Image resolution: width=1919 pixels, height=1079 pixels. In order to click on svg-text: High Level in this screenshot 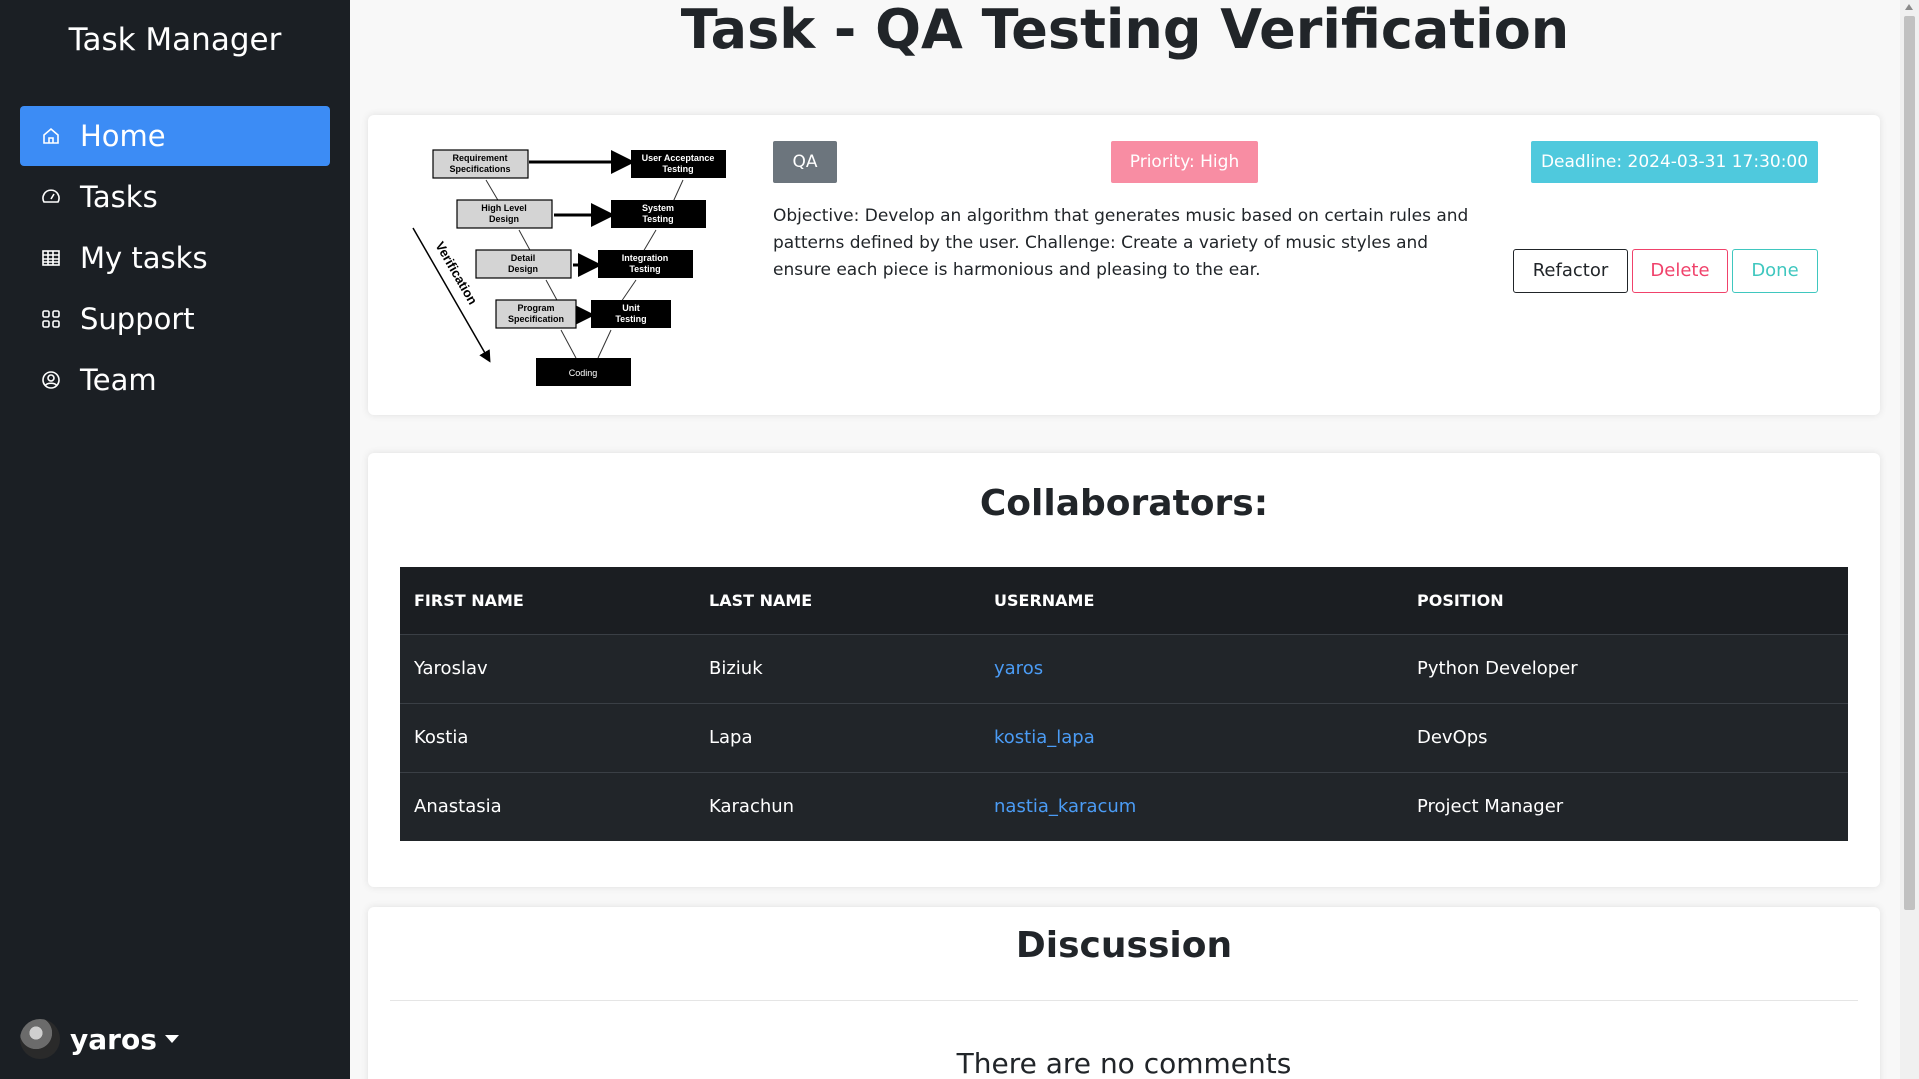, I will do `click(504, 208)`.